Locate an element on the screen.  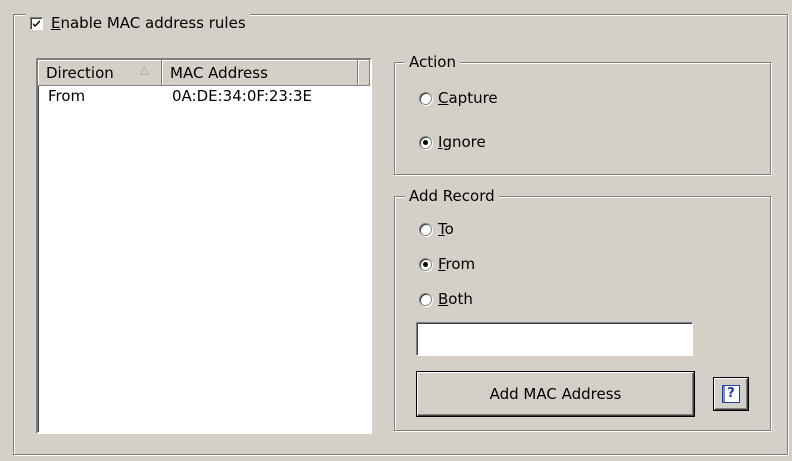
add-record-group-title: Add Record is located at coordinates (452, 196).